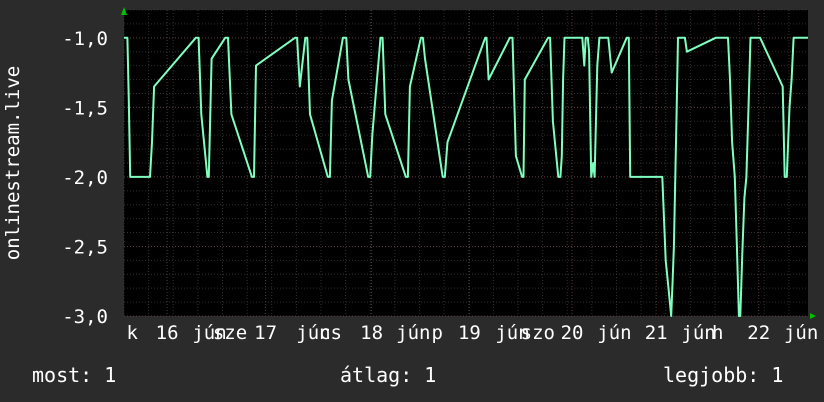  I want to click on y-tick-labels: -1,0 -1,5 -2,0 -2,5 -3,0, so click(85, 178).